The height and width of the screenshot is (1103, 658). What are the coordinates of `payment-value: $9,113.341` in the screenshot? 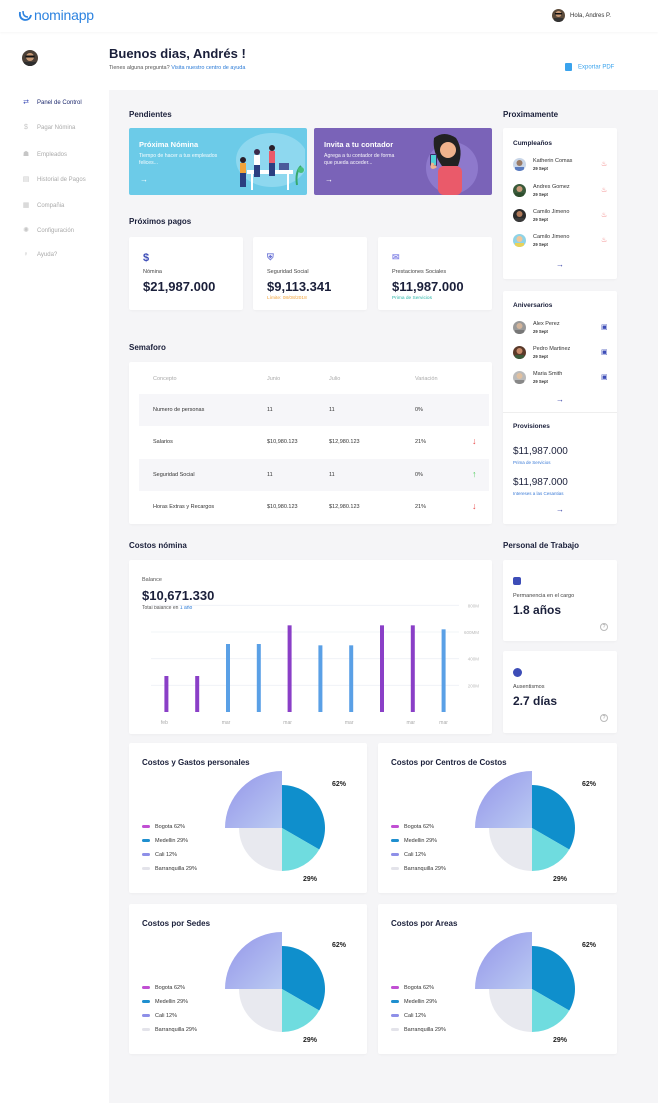 It's located at (299, 286).